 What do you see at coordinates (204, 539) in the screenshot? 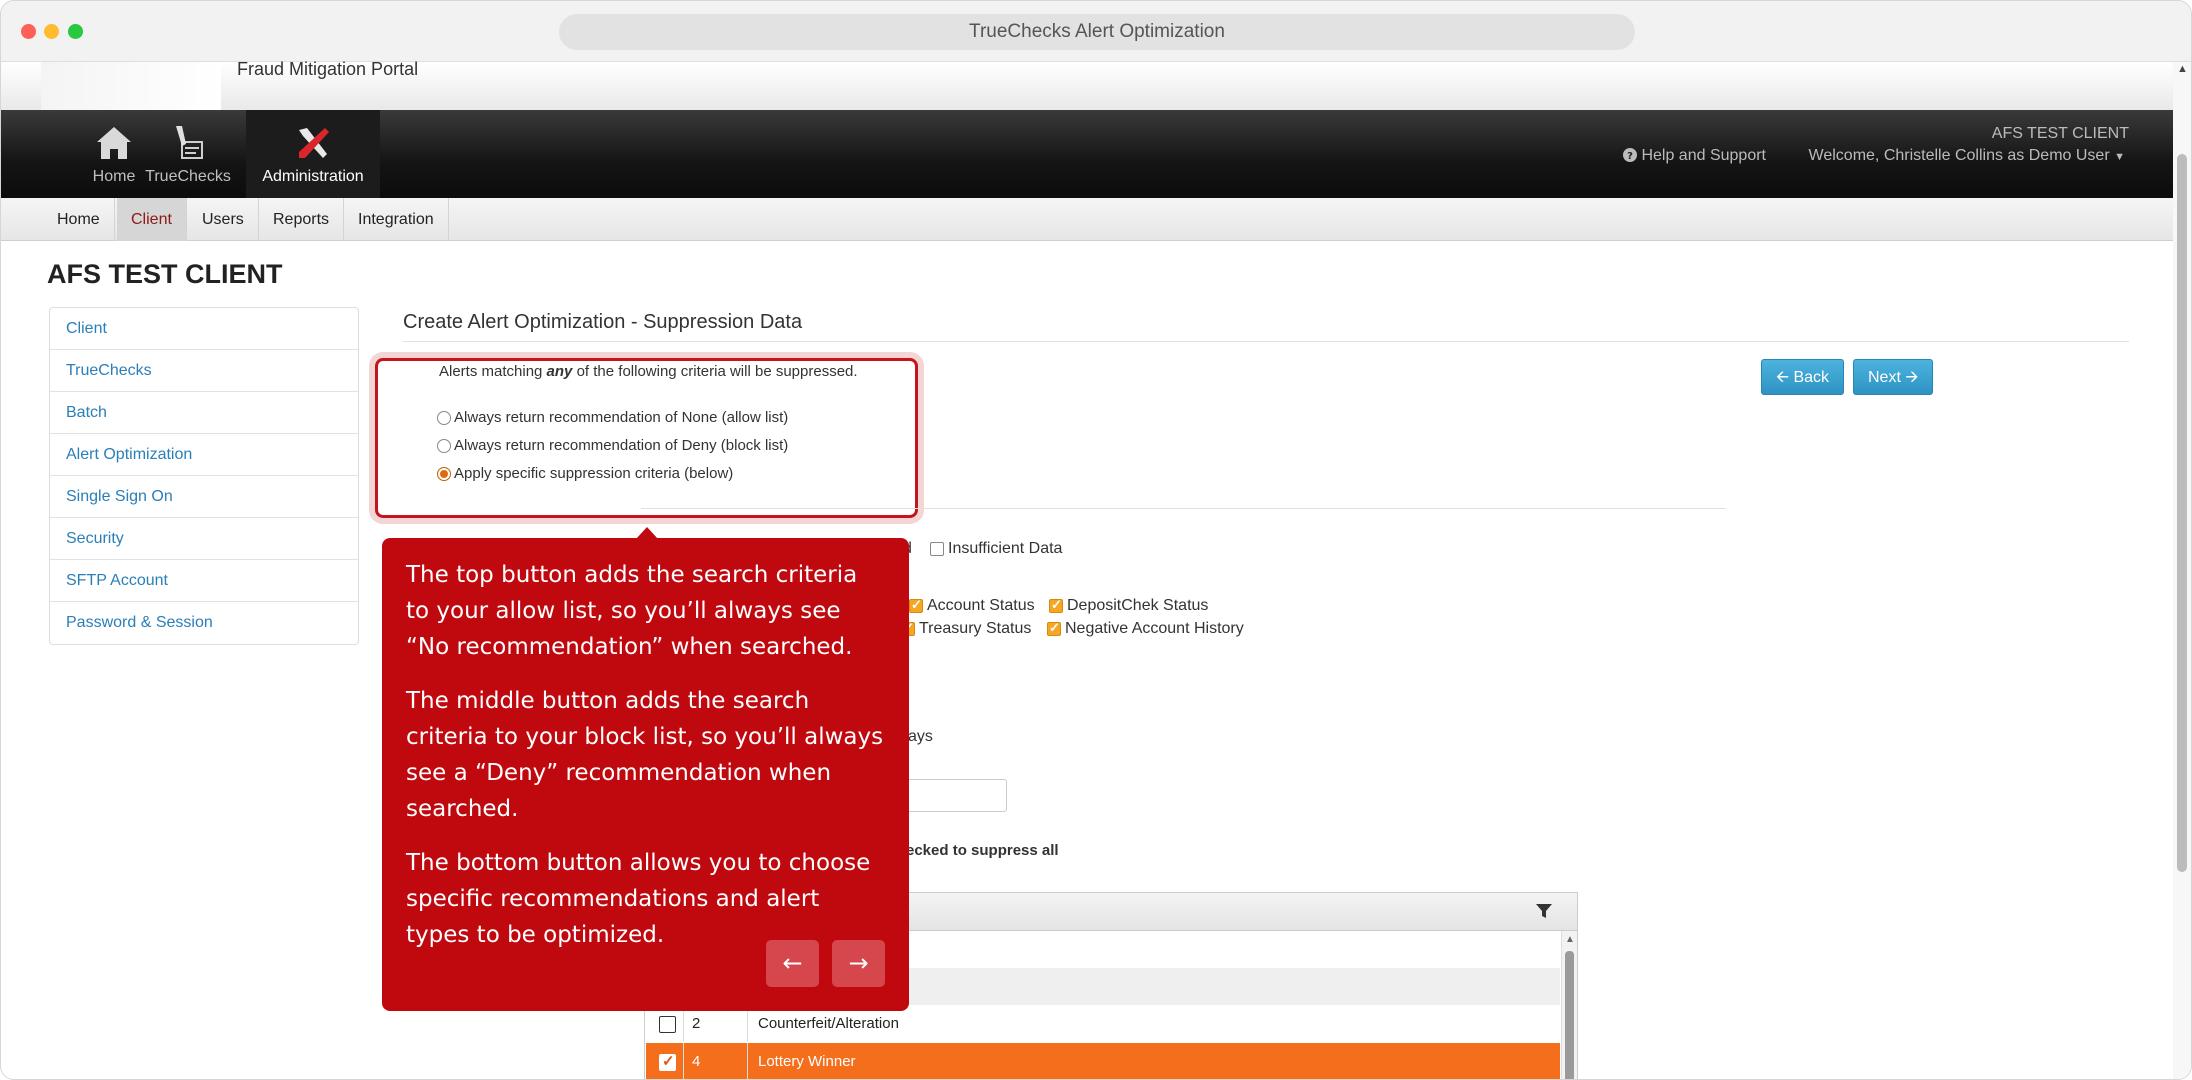
I see `sidebar-item-security: Security` at bounding box center [204, 539].